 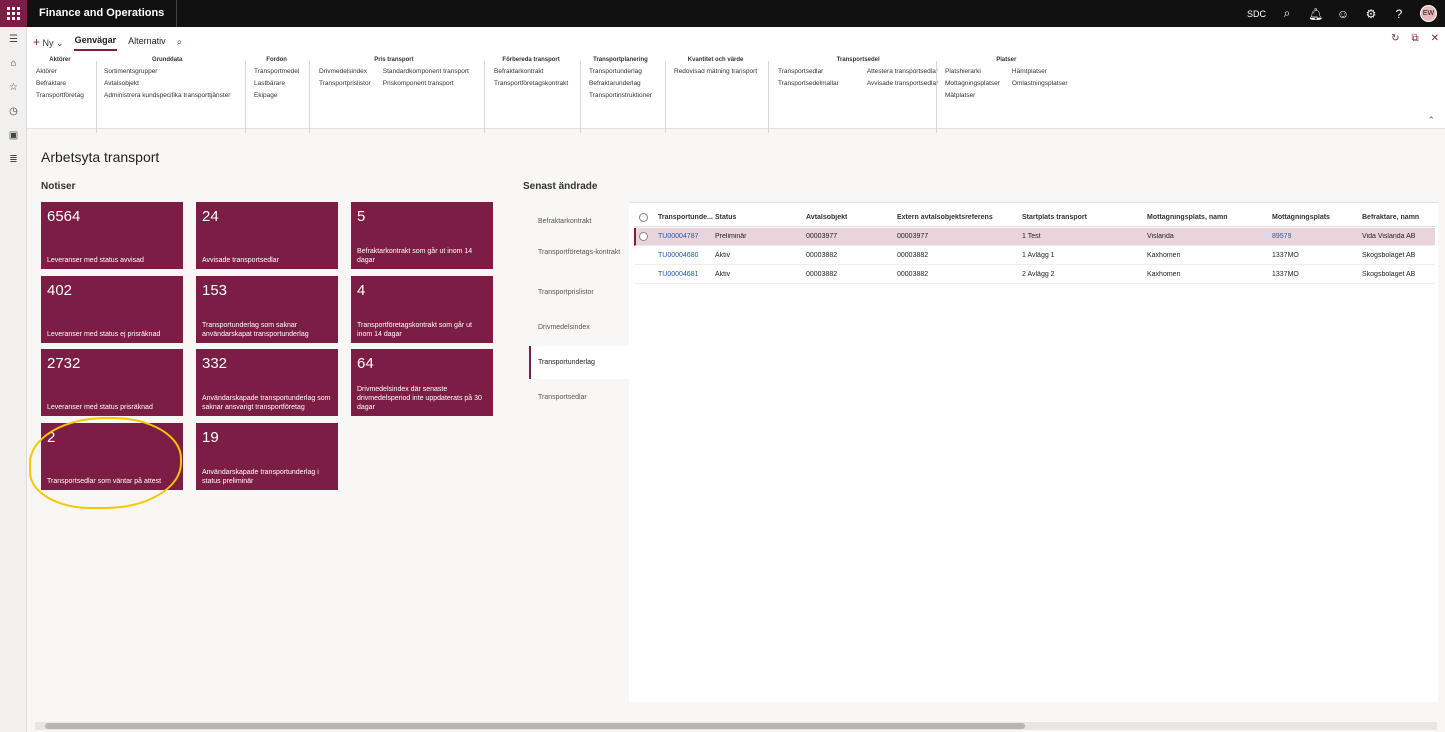 What do you see at coordinates (147, 42) in the screenshot?
I see `tab-alternativ: Alternativ` at bounding box center [147, 42].